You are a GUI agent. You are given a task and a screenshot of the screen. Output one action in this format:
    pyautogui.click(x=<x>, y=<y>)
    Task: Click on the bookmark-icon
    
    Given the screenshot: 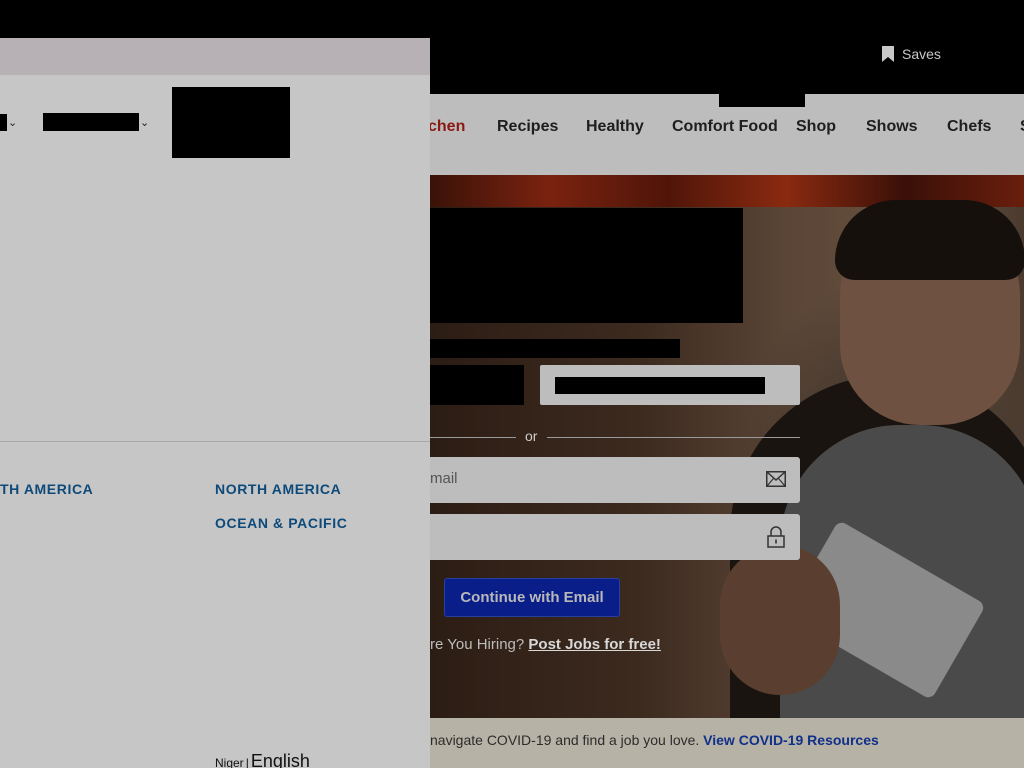 What is the action you would take?
    pyautogui.click(x=888, y=54)
    